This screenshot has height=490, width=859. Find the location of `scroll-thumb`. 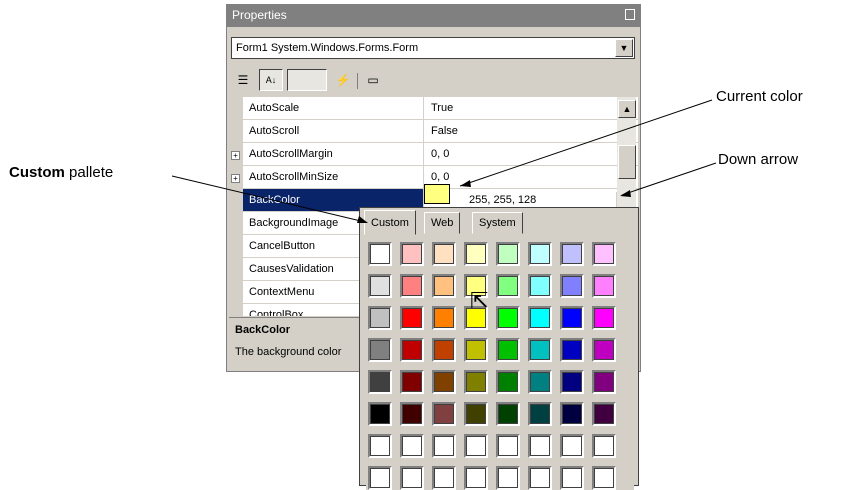

scroll-thumb is located at coordinates (627, 162).